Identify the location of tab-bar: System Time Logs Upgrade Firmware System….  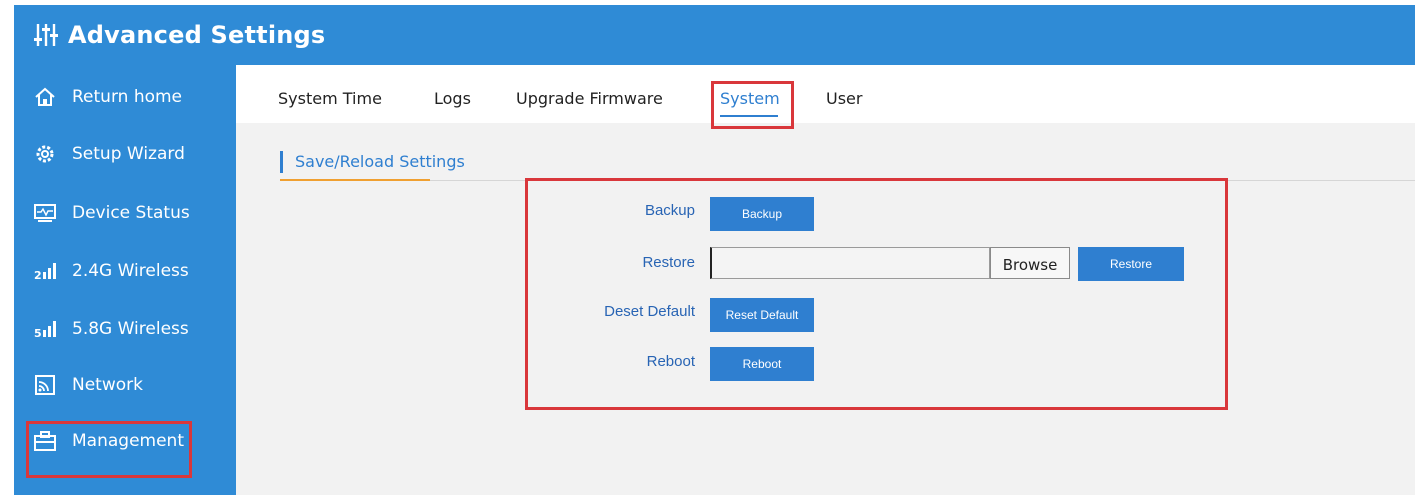
(825, 94).